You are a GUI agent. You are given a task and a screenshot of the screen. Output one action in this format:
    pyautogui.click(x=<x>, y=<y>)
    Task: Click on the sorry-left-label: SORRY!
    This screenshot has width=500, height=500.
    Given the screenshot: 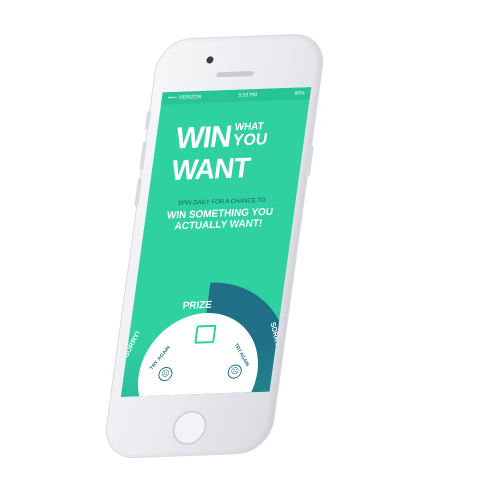 What is the action you would take?
    pyautogui.click(x=132, y=344)
    